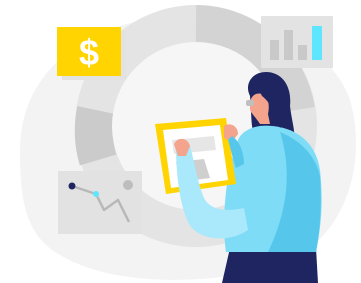 The image size is (361, 283). Describe the element at coordinates (100, 202) in the screenshot. I see `line-chart-card` at that location.